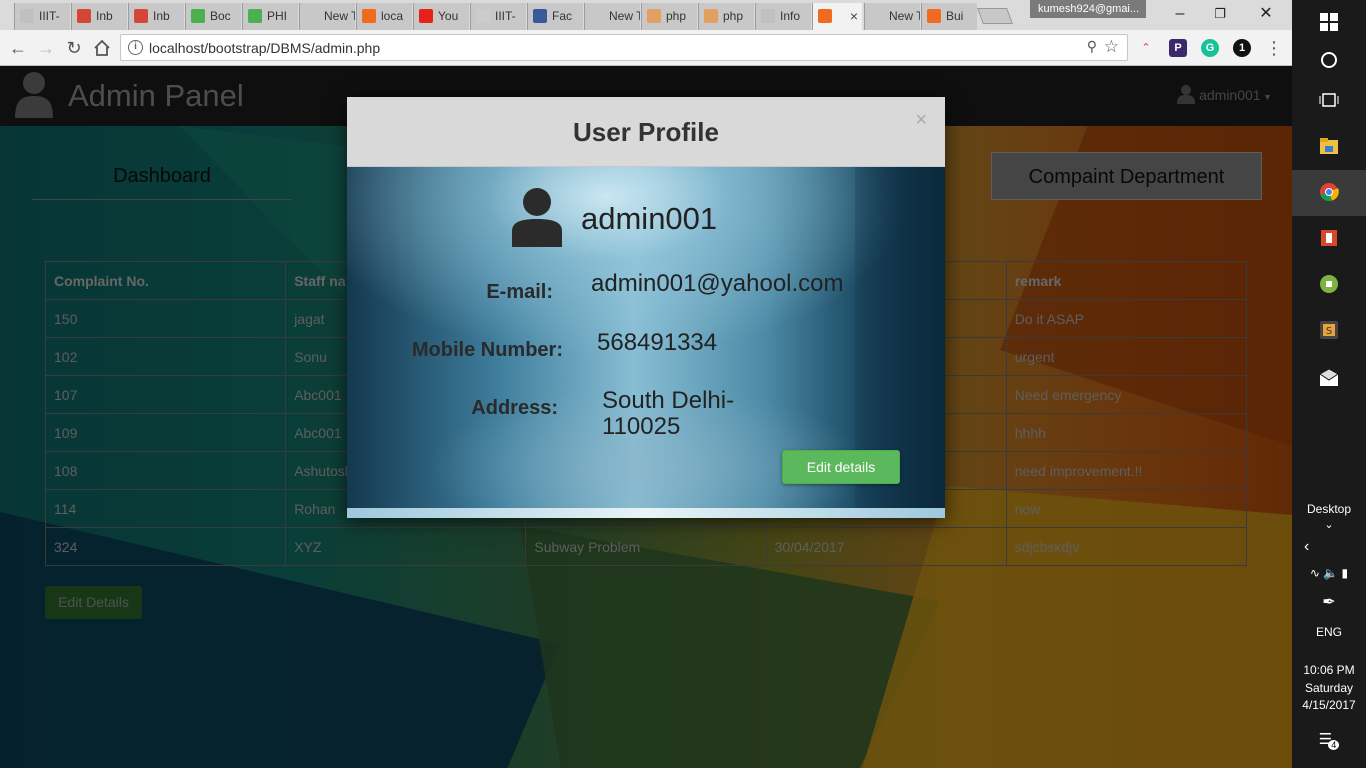 The height and width of the screenshot is (768, 1366). Describe the element at coordinates (1345, 573) in the screenshot. I see `battery-icon: ▮` at that location.